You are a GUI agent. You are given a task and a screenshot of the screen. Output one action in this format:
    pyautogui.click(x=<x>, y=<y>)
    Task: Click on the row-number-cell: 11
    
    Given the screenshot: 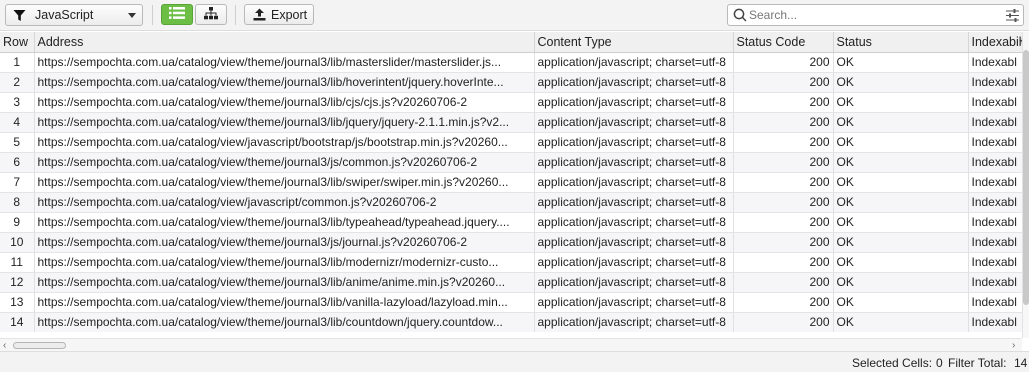 What is the action you would take?
    pyautogui.click(x=17, y=262)
    